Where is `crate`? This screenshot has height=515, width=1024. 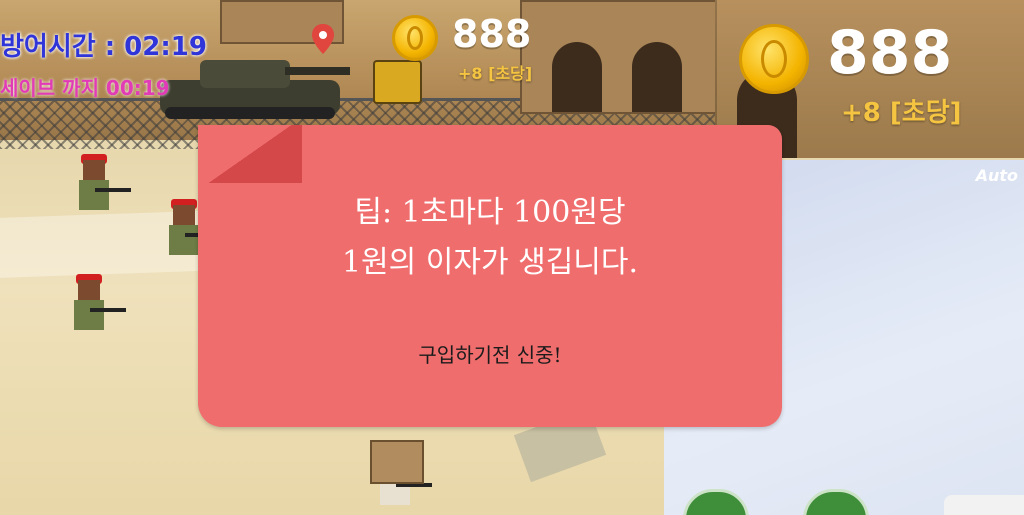
crate is located at coordinates (397, 462).